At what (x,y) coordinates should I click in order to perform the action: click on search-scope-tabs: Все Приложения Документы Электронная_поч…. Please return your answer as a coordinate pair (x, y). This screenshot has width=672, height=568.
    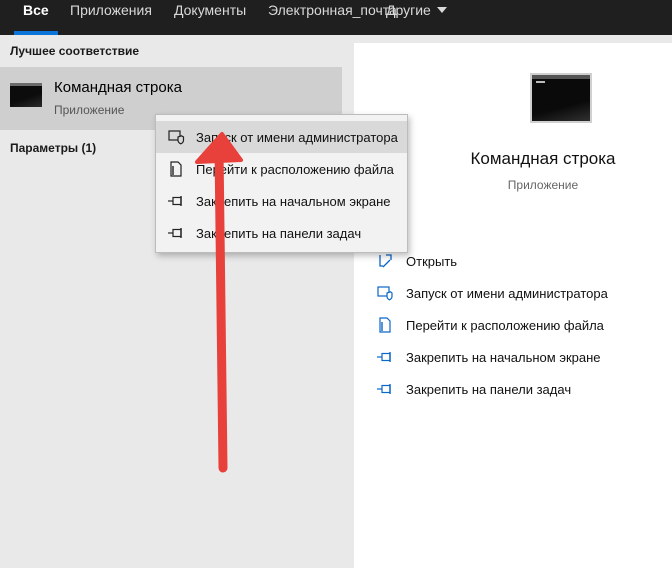
    Looking at the image, I should click on (336, 17).